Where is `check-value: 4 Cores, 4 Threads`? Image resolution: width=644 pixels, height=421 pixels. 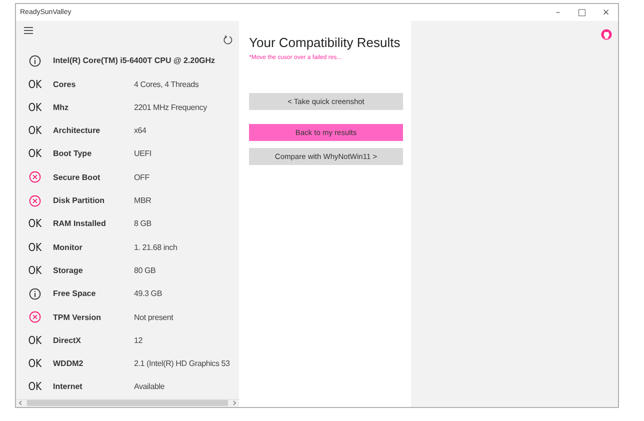
check-value: 4 Cores, 4 Threads is located at coordinates (166, 84).